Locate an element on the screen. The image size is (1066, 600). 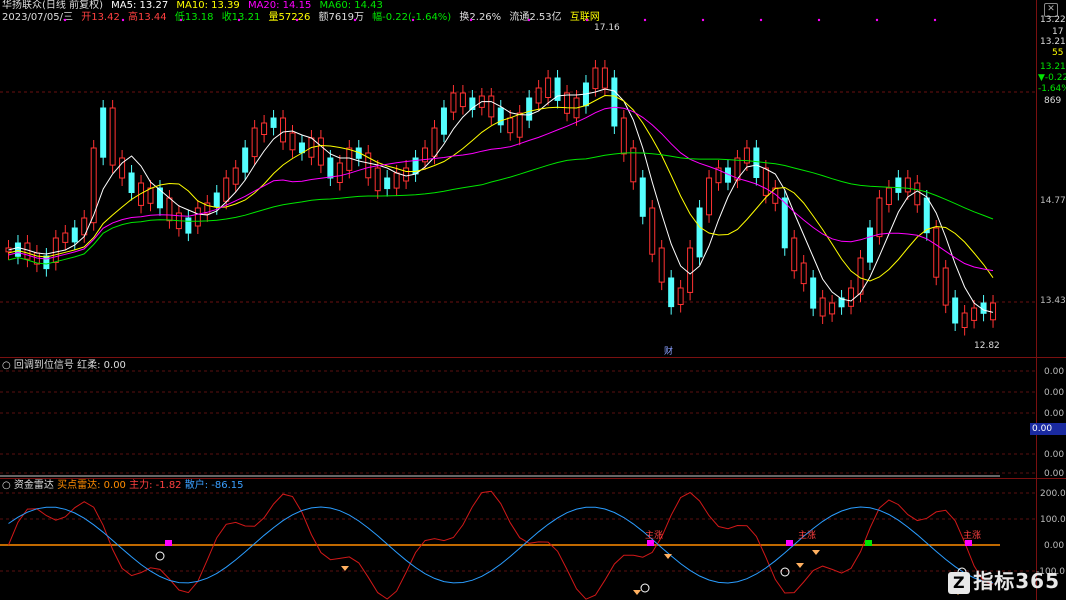
panel-num: 869 is located at coordinates (1053, 101).